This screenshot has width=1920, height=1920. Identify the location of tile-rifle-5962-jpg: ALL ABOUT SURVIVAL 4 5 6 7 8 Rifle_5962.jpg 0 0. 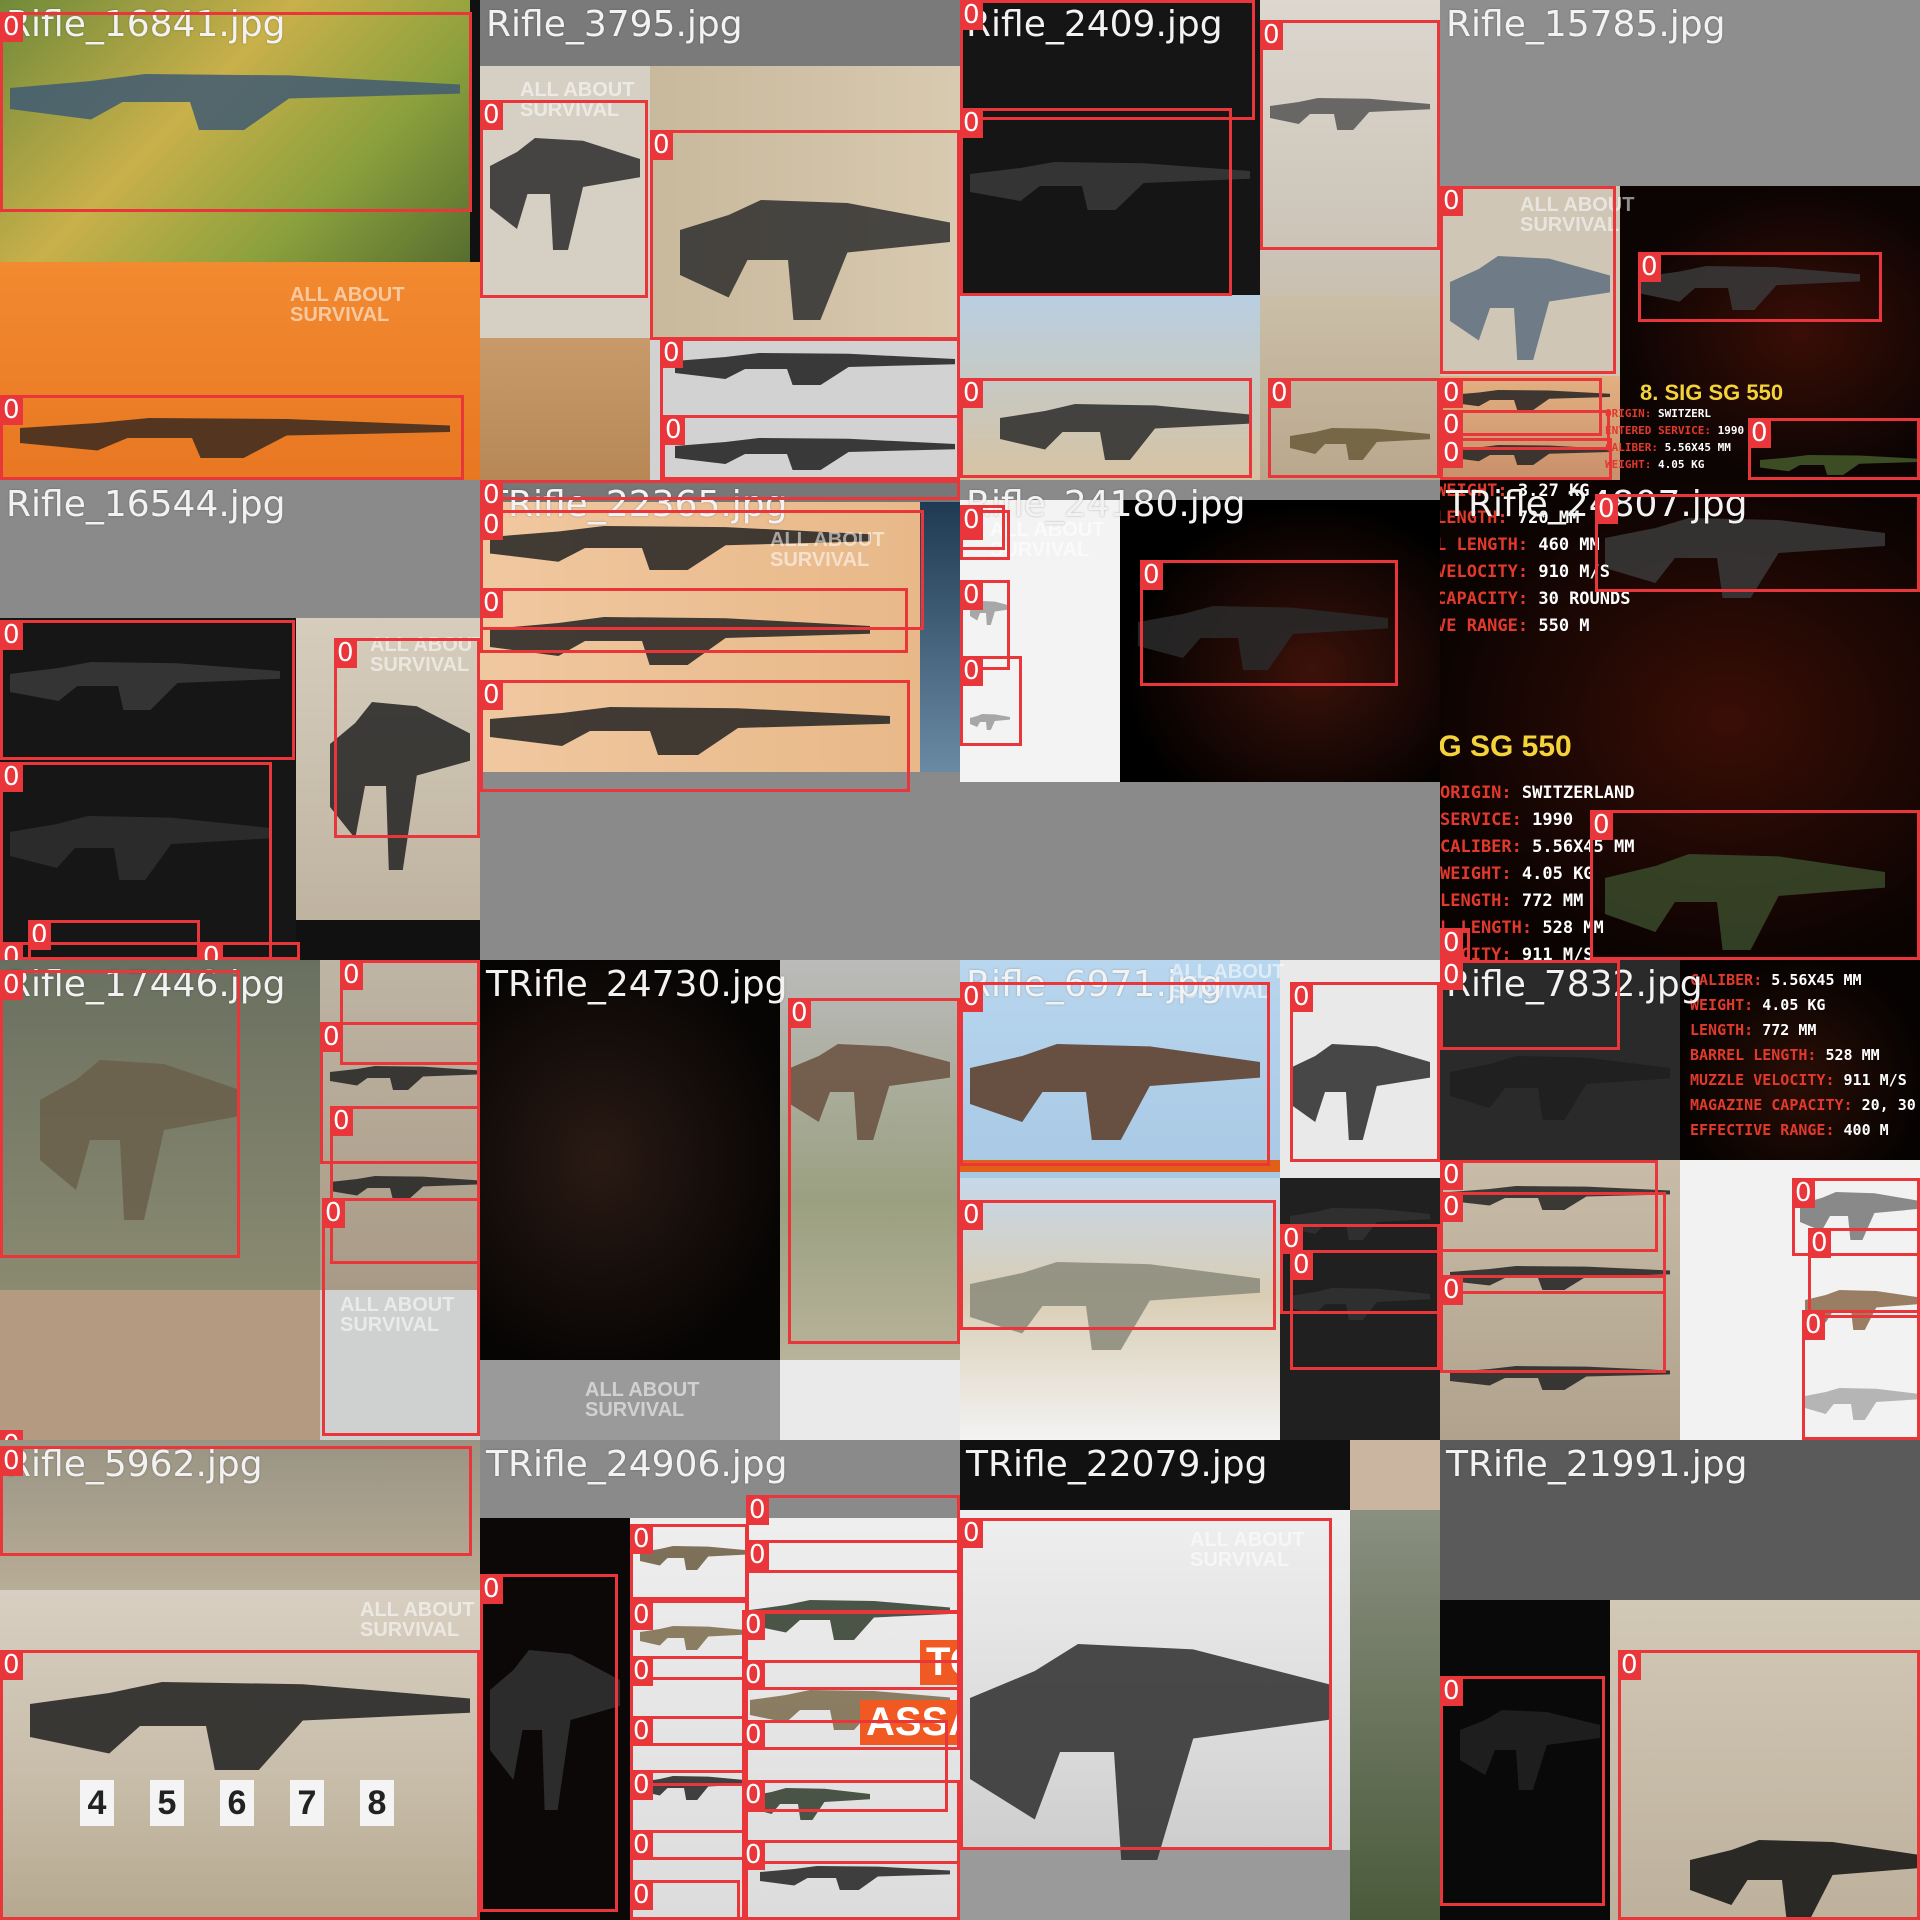
(240, 1680).